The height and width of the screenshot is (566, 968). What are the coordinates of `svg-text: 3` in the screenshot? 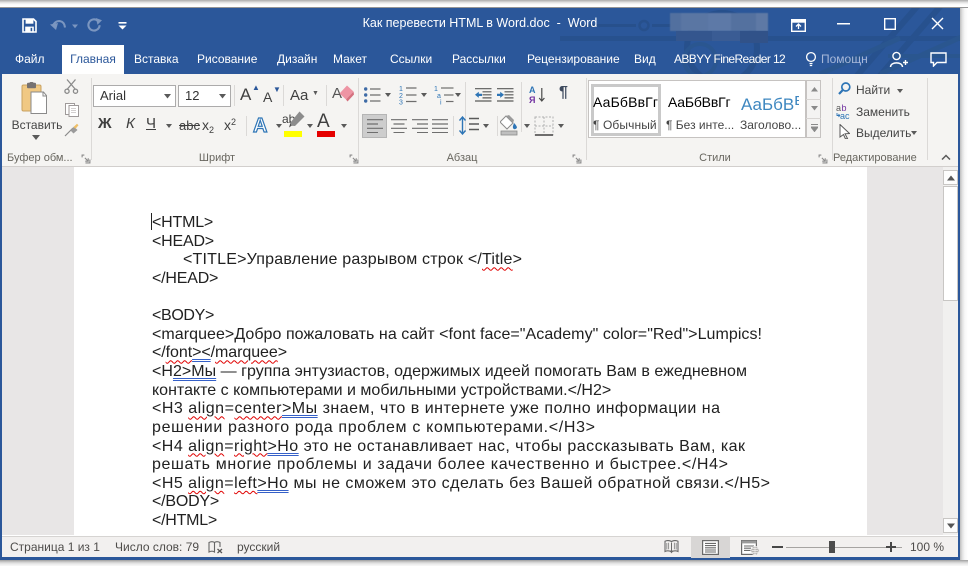 It's located at (401, 103).